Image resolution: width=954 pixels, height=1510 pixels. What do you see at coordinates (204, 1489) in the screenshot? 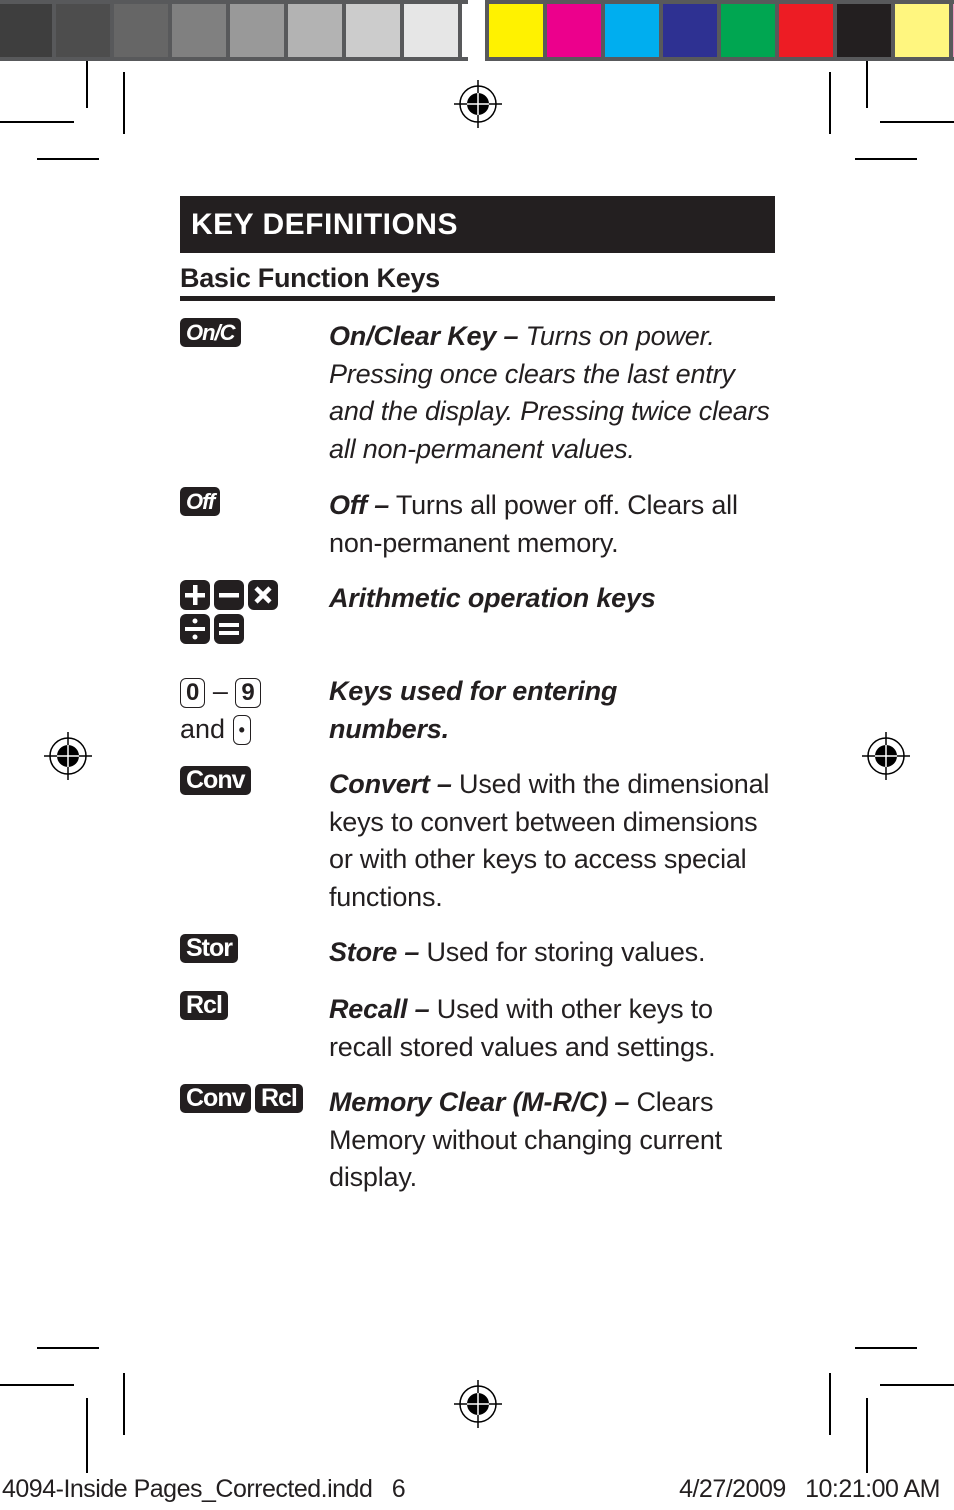
I see `footer-file-name: 4094-Inside Pages_Corrected.indd 6` at bounding box center [204, 1489].